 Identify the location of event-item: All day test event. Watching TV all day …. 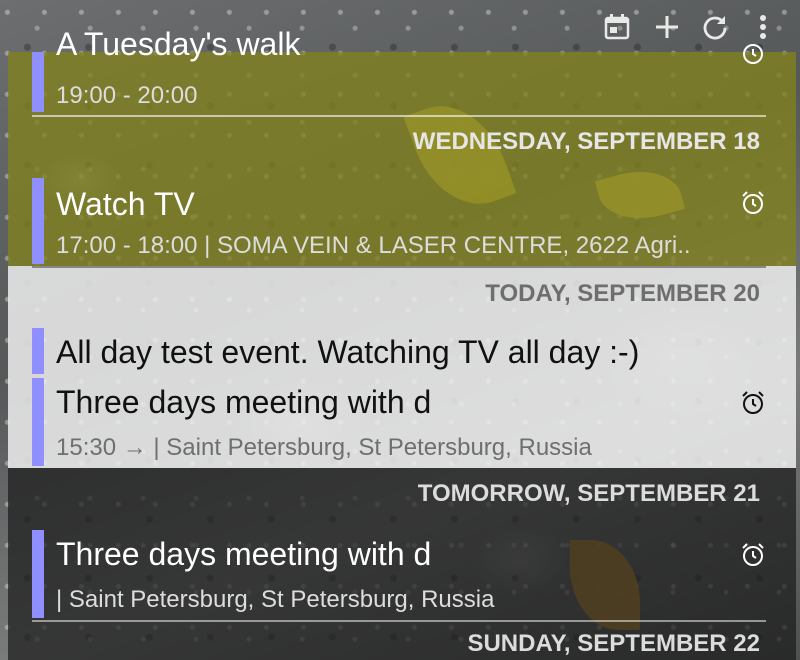
(399, 351).